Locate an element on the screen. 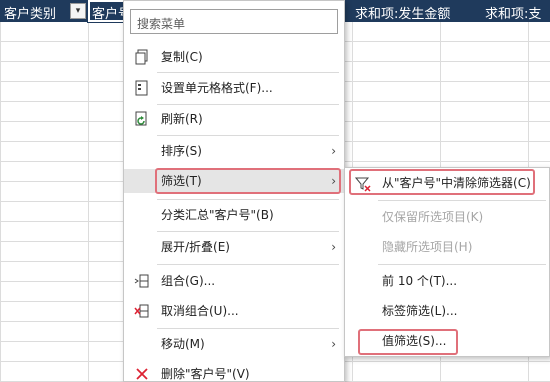  filter-highlight-box is located at coordinates (248, 181).